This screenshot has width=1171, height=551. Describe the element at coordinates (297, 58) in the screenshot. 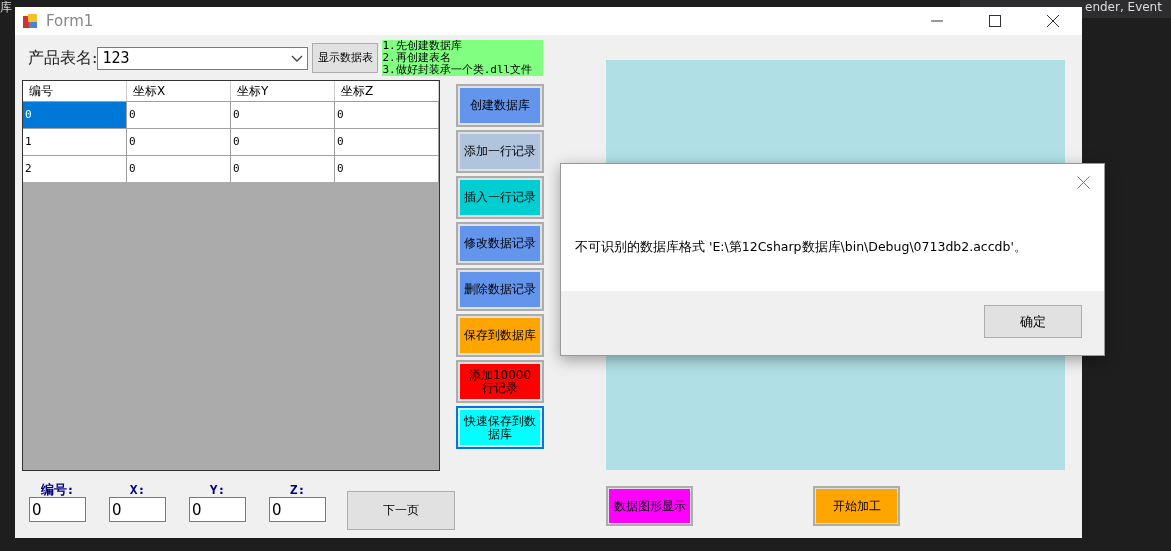

I see `dropdown-icon` at that location.